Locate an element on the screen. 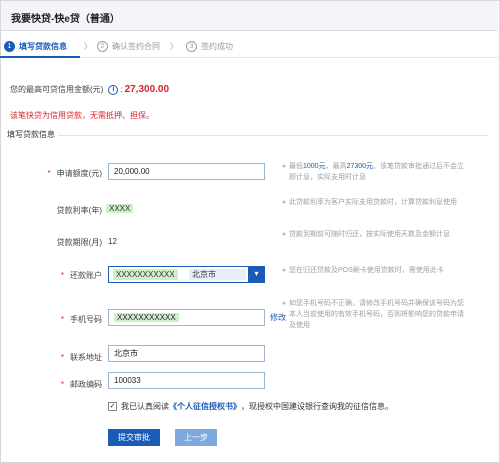  account-tip: ● 您在归还贷款及POS刷卡使用贷款时，需使用此卡 is located at coordinates (363, 270).